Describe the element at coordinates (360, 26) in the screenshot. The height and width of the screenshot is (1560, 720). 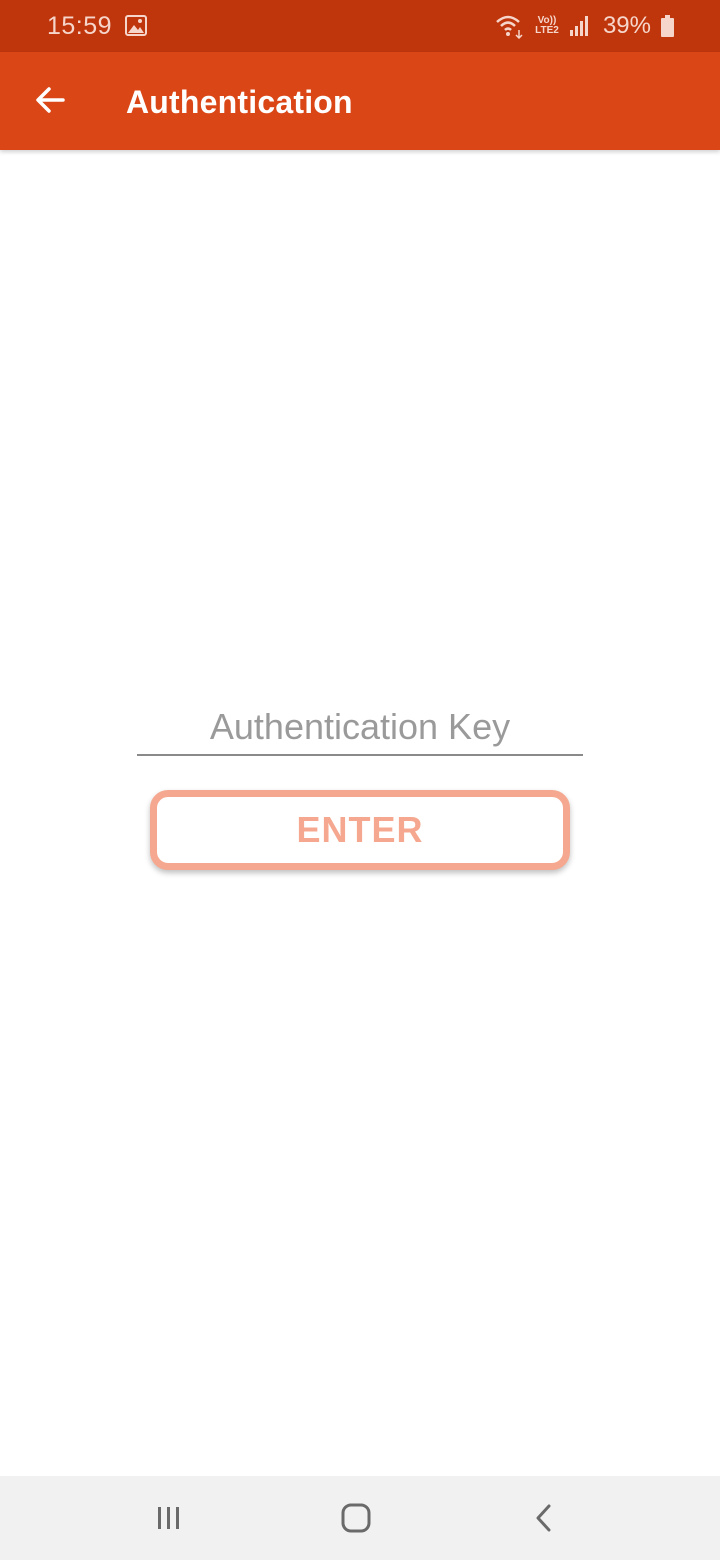
I see `status-bar: 15:59 Vo)) LTE2 39%` at that location.